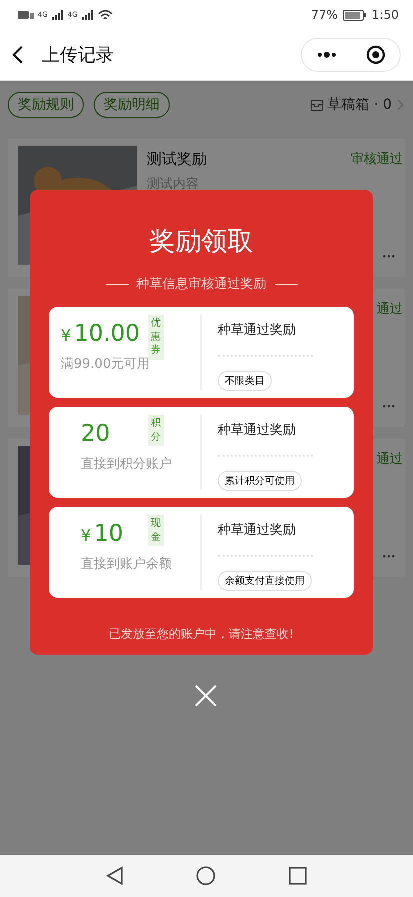  Describe the element at coordinates (156, 530) in the screenshot. I see `reward-tag: 现金` at that location.